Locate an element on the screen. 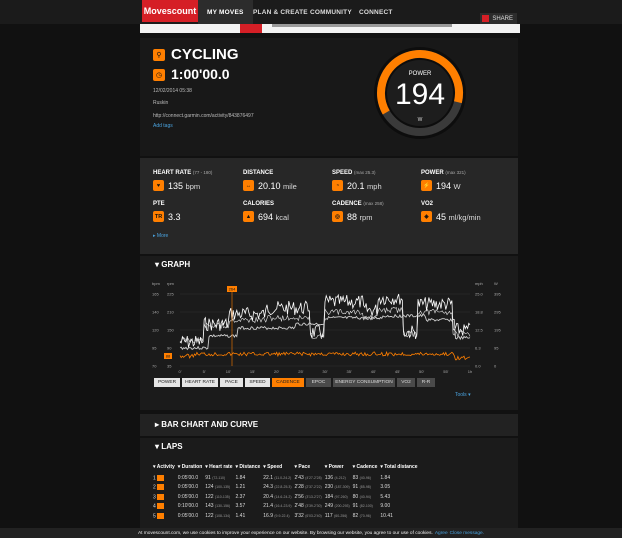 The width and height of the screenshot is (622, 538). stat-value: 45 is located at coordinates (441, 216).